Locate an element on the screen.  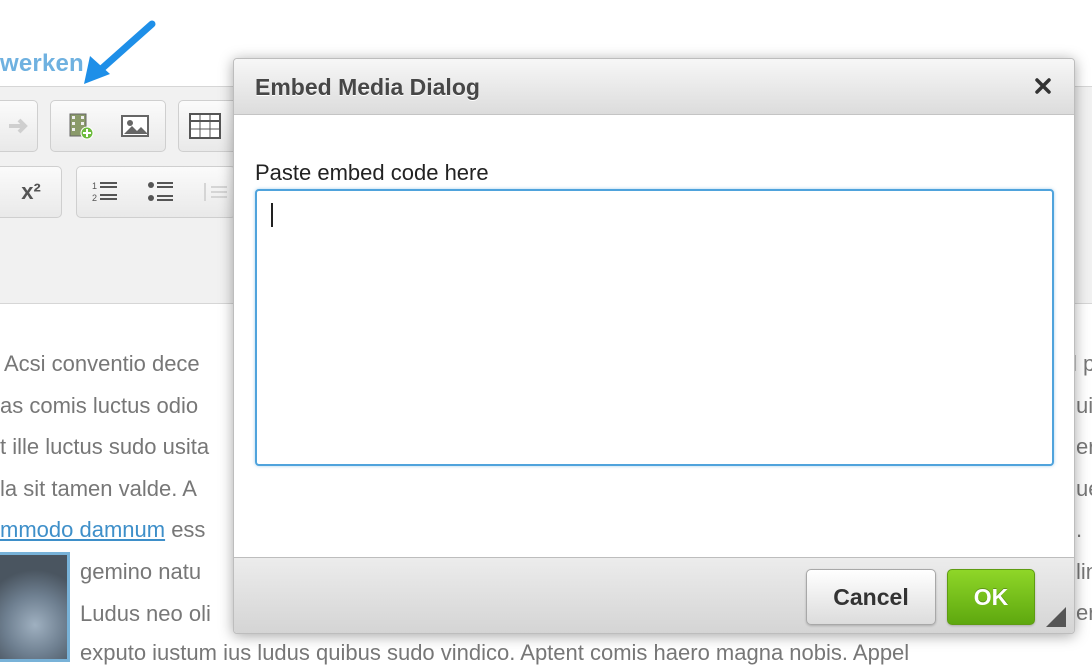
resize-grip-icon is located at coordinates (1055, 616).